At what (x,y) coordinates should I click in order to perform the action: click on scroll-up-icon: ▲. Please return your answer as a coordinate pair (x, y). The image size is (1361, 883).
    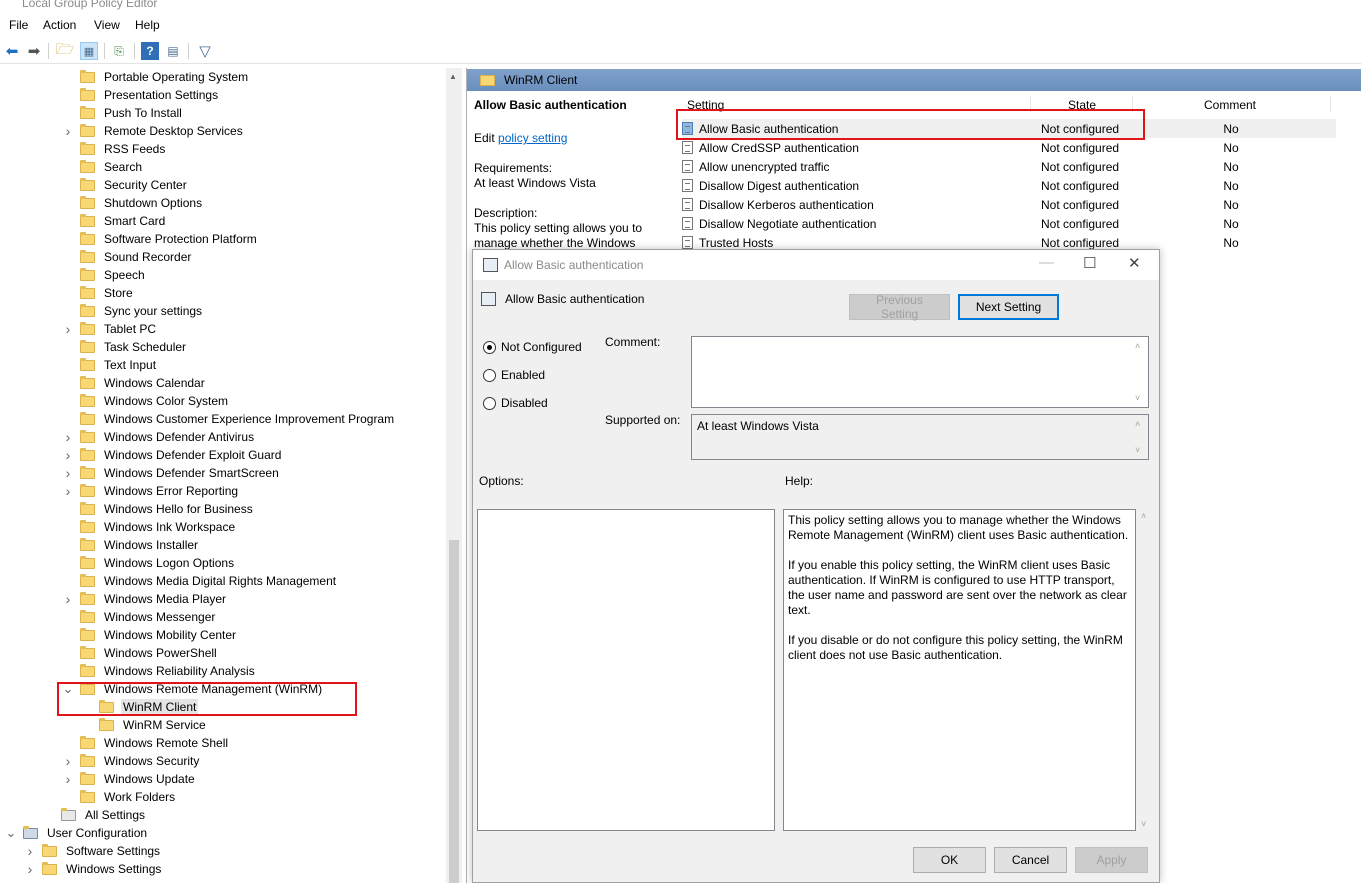
    Looking at the image, I should click on (453, 76).